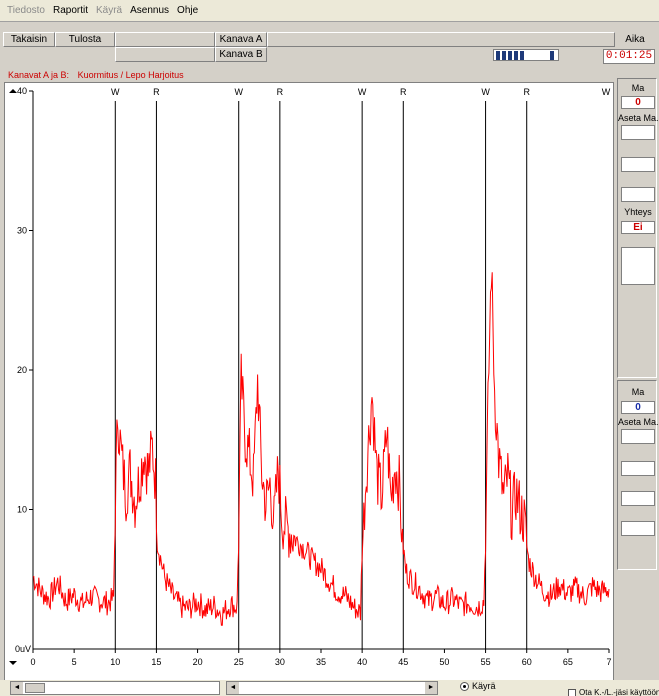 The image size is (659, 696). What do you see at coordinates (638, 102) in the screenshot?
I see `channel-a-ma-value: 0` at bounding box center [638, 102].